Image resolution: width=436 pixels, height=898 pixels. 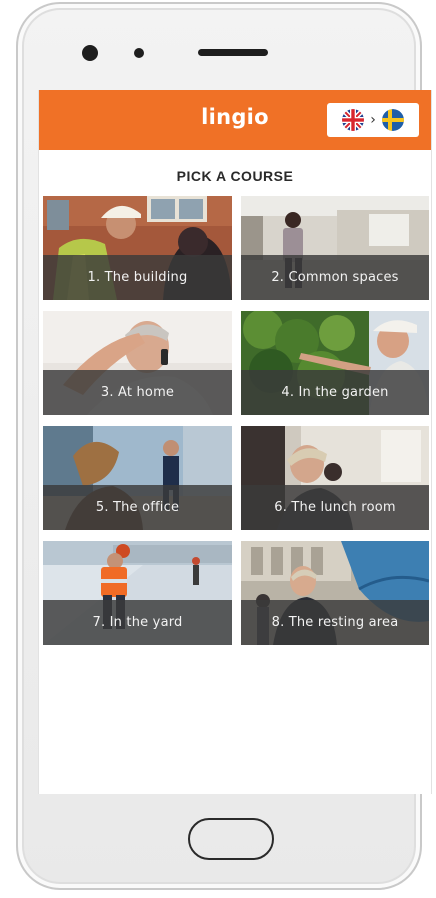 I want to click on course-tile-building: 1. The building, so click(x=137, y=248).